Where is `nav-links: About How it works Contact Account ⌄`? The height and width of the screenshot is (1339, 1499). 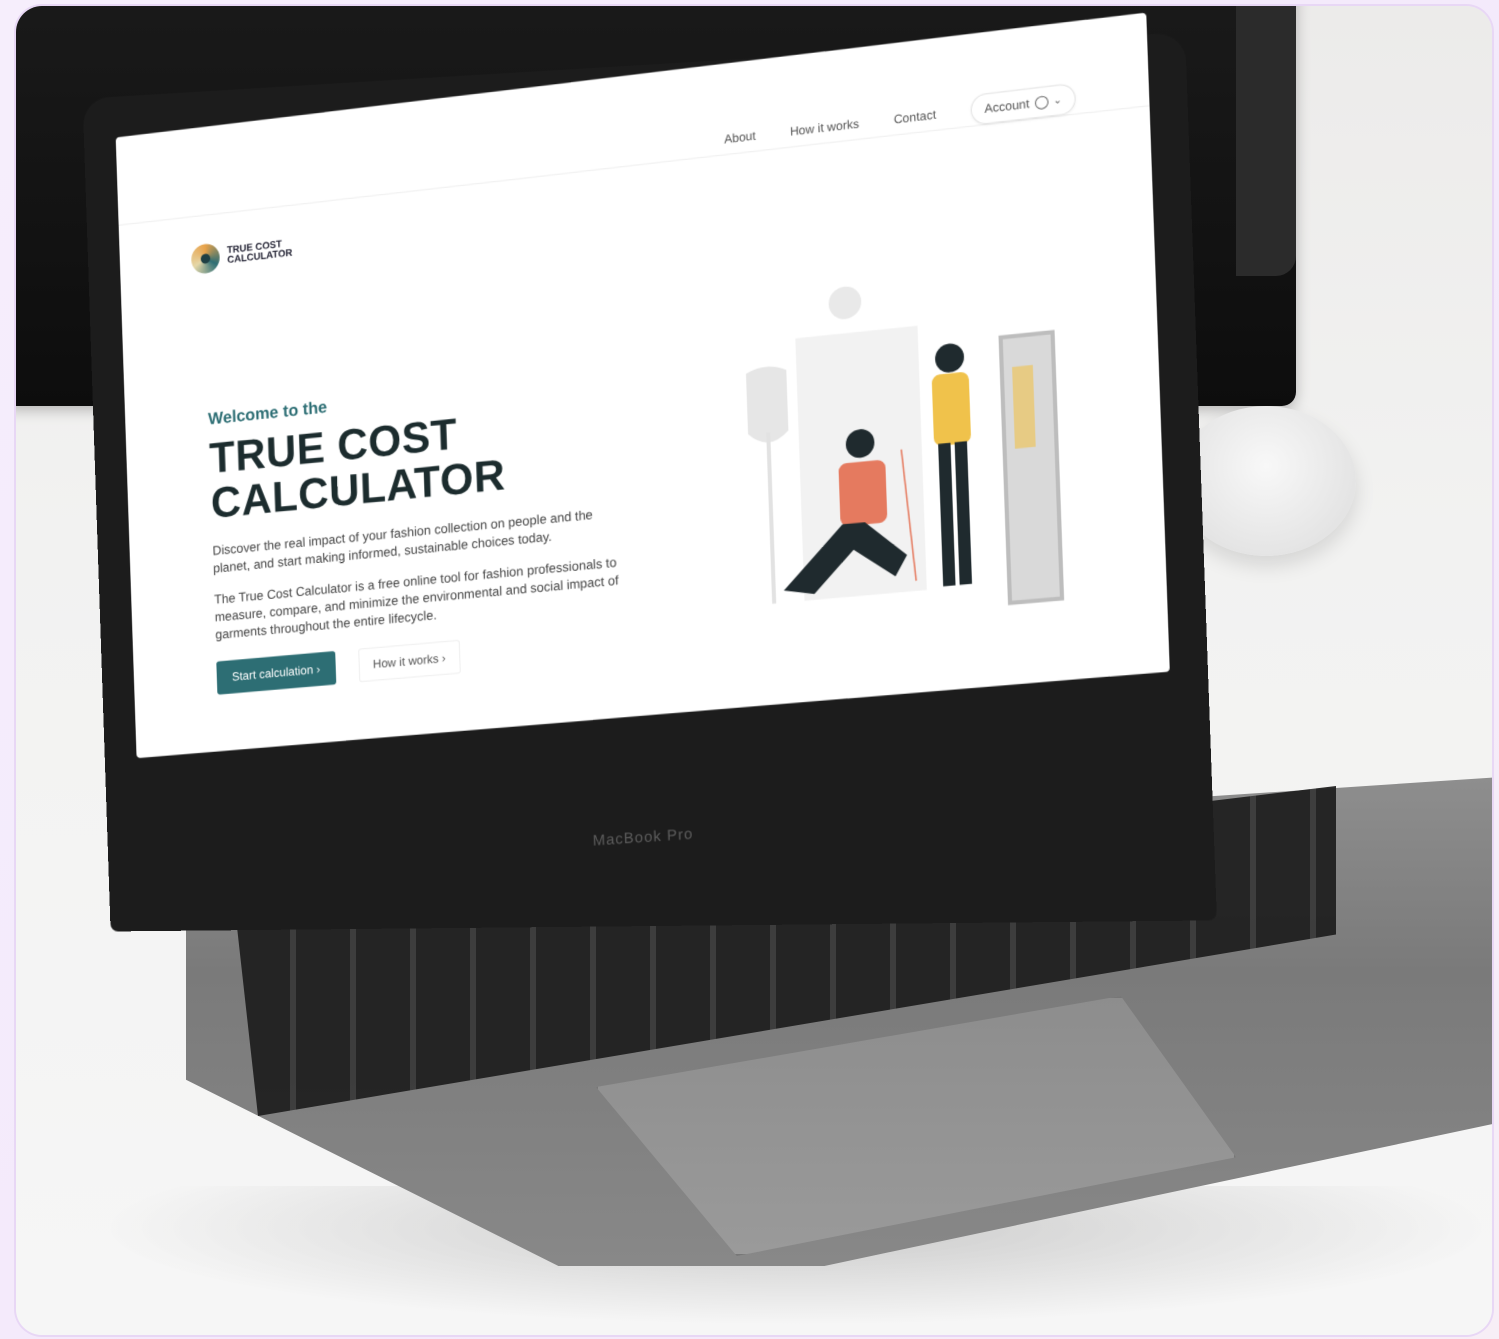
nav-links: About How it works Contact Account ⌄ is located at coordinates (900, 118).